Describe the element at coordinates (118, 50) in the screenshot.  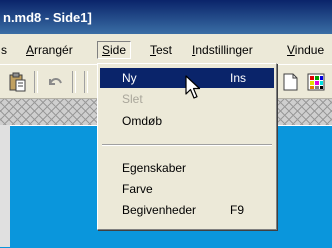
I see `menu-side-label: ide` at that location.